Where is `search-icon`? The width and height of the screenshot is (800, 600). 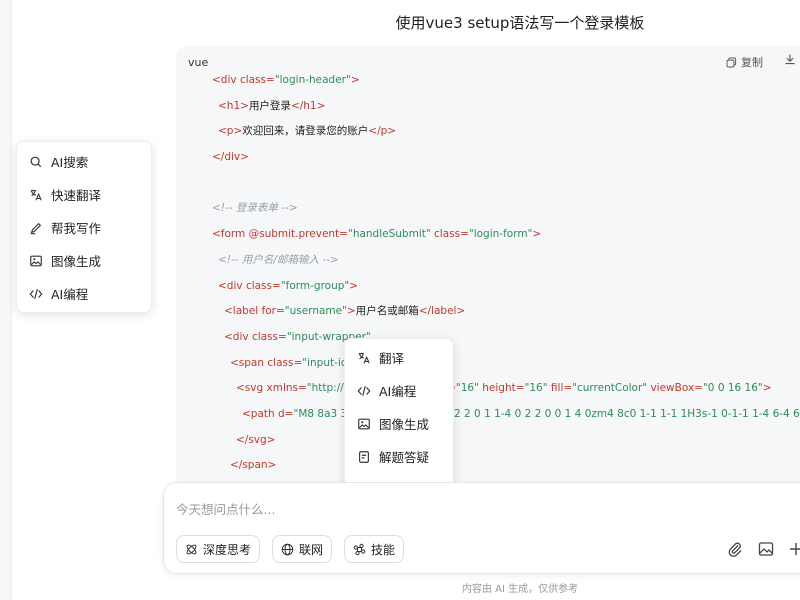
search-icon is located at coordinates (36, 162).